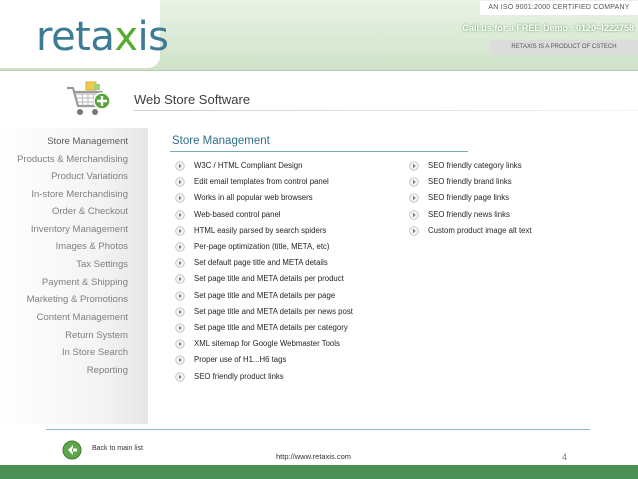 This screenshot has height=479, width=638. Describe the element at coordinates (319, 472) in the screenshot. I see `bottom-bar` at that location.